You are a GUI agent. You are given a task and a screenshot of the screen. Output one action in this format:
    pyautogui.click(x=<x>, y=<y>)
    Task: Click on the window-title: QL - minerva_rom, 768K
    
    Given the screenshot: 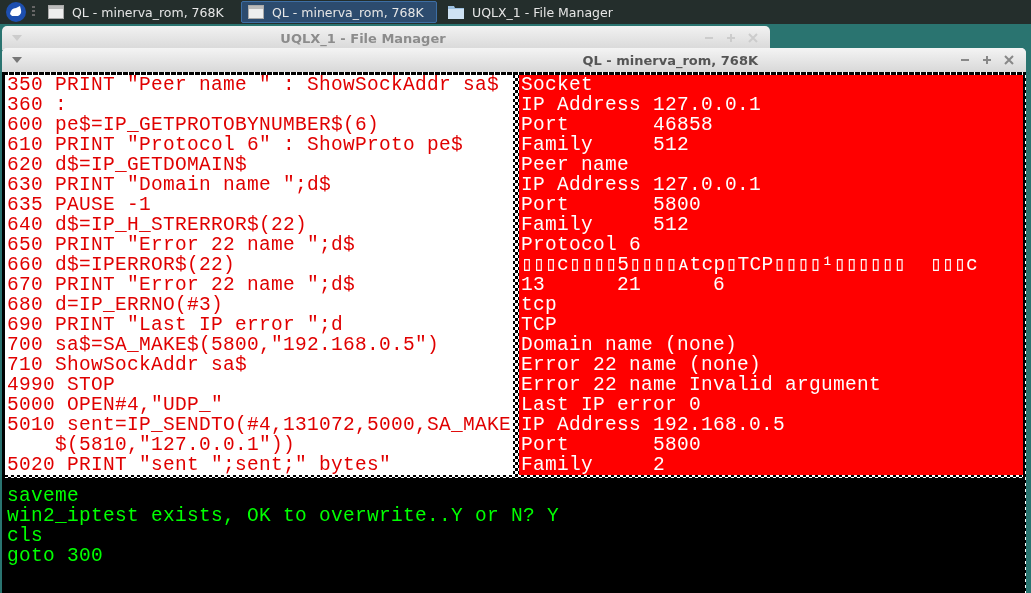 What is the action you would take?
    pyautogui.click(x=670, y=60)
    